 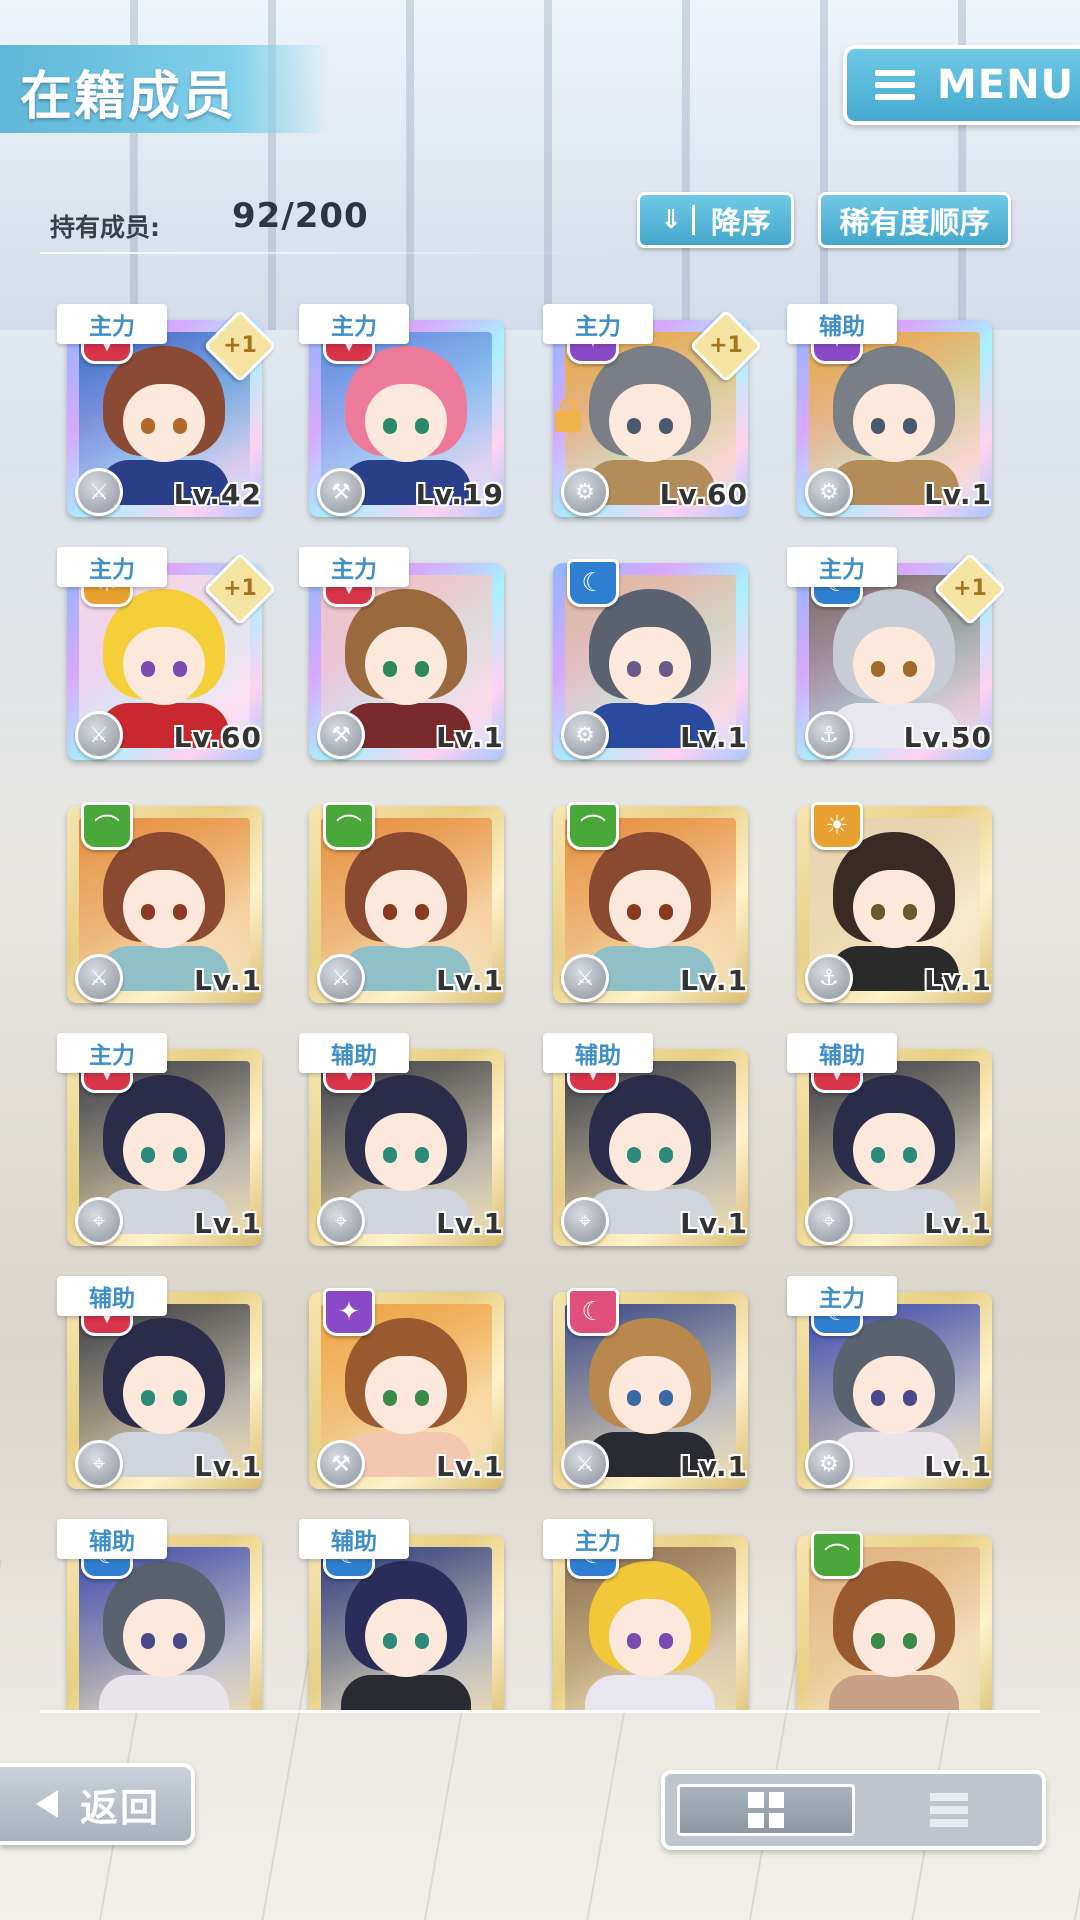 I want to click on member-card: ☀主力+1⚔Lv.60, so click(x=167, y=656).